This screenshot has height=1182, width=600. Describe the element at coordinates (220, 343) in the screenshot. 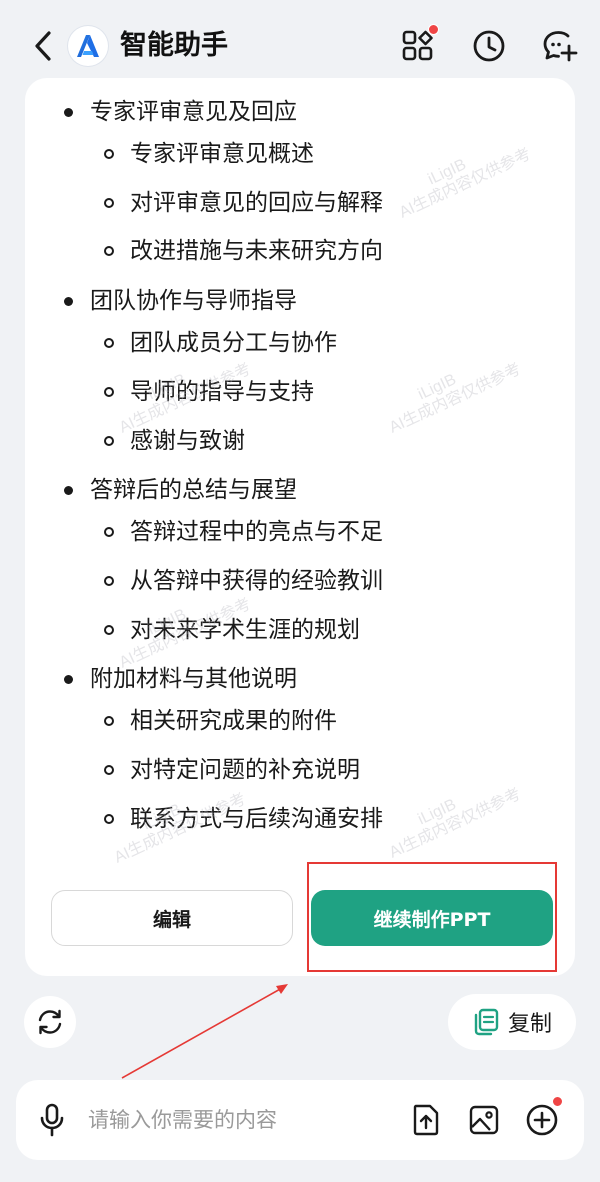

I see `list-item: 团队成员分工与协作` at that location.